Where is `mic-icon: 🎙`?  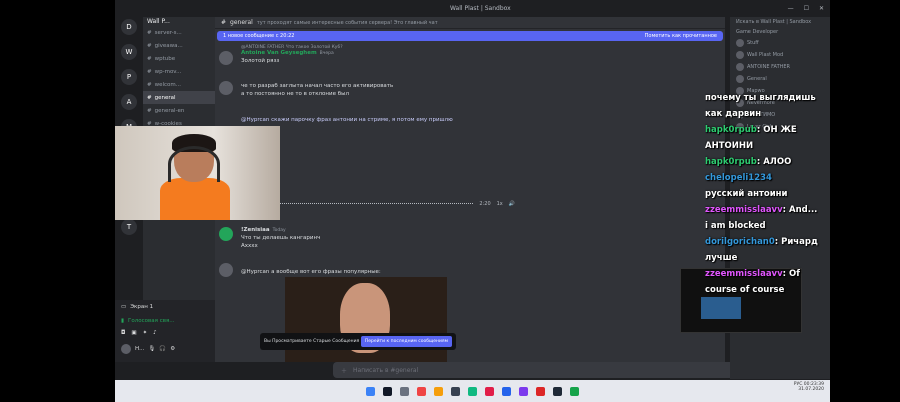 mic-icon: 🎙 is located at coordinates (151, 349).